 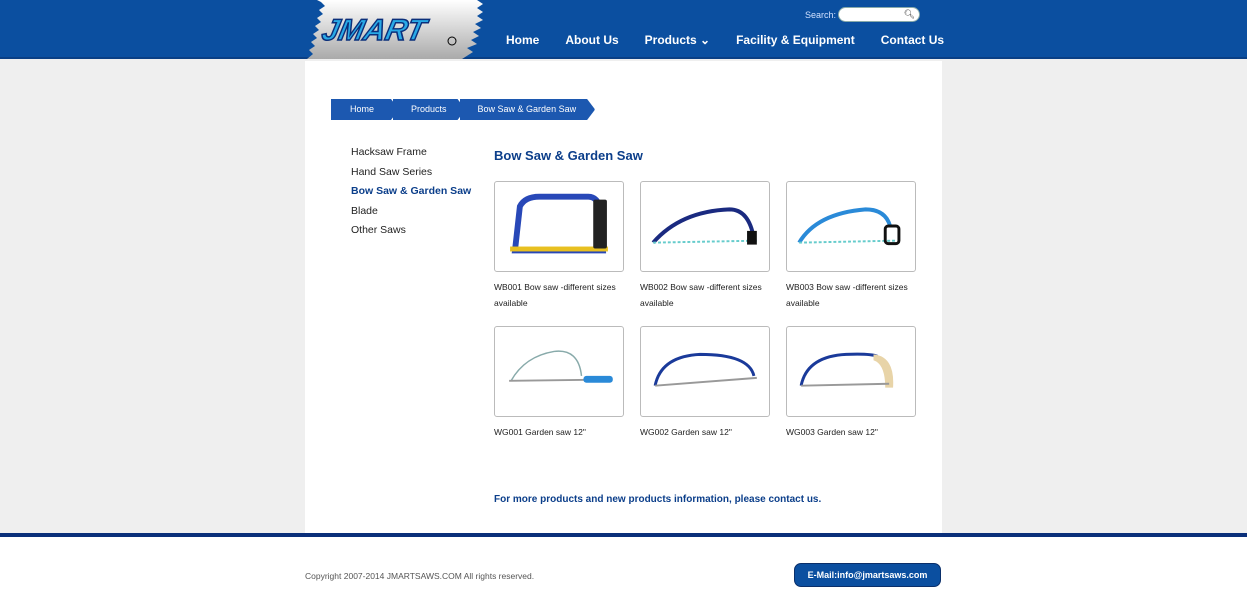 I want to click on sidebar-item-other-saws: Other Saws, so click(x=411, y=234).